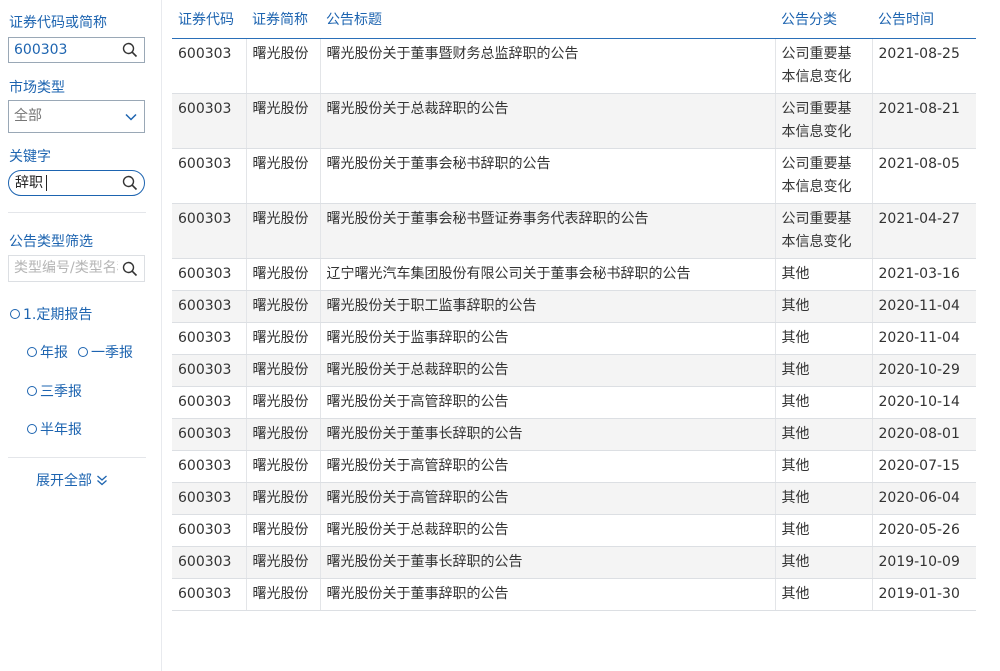 The height and width of the screenshot is (671, 1000). I want to click on type-filter-label: 公告类型筛选, so click(51, 242).